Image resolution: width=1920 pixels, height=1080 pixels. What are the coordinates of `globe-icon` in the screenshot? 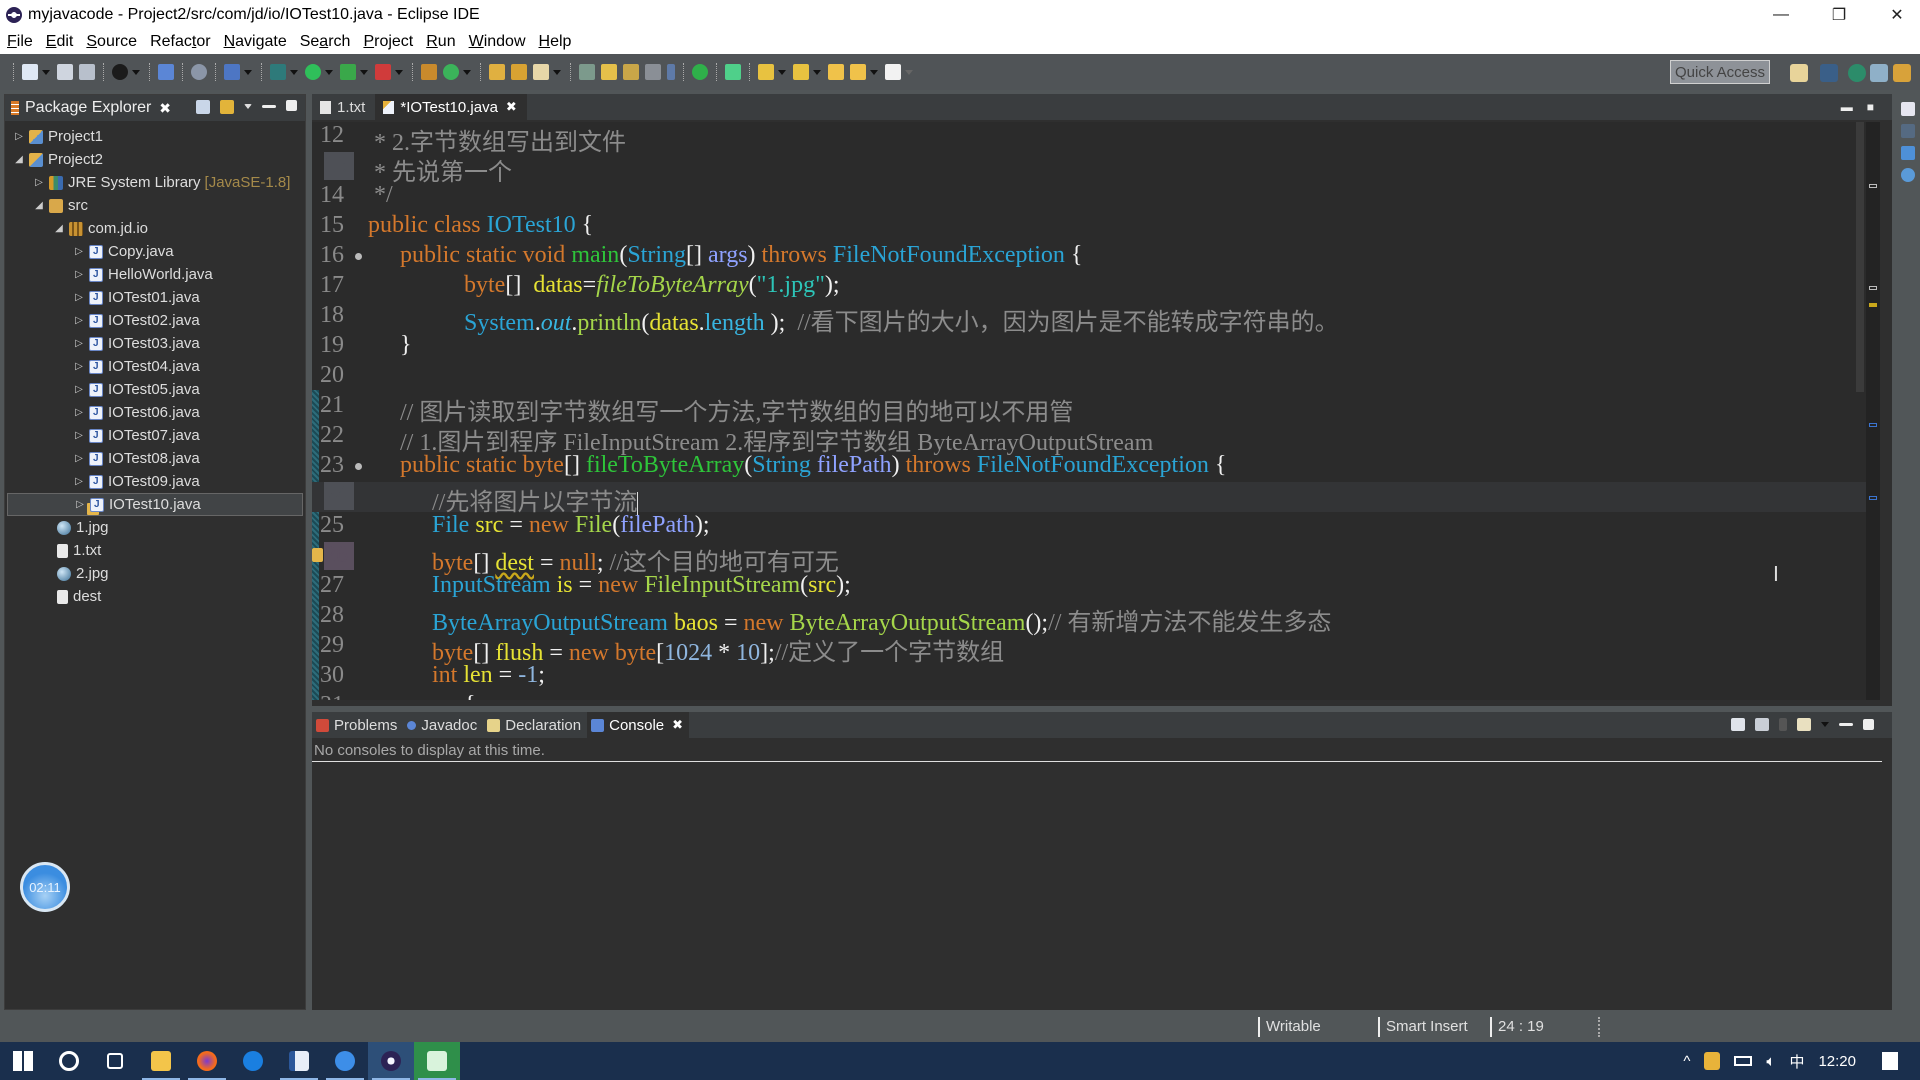 It's located at (700, 72).